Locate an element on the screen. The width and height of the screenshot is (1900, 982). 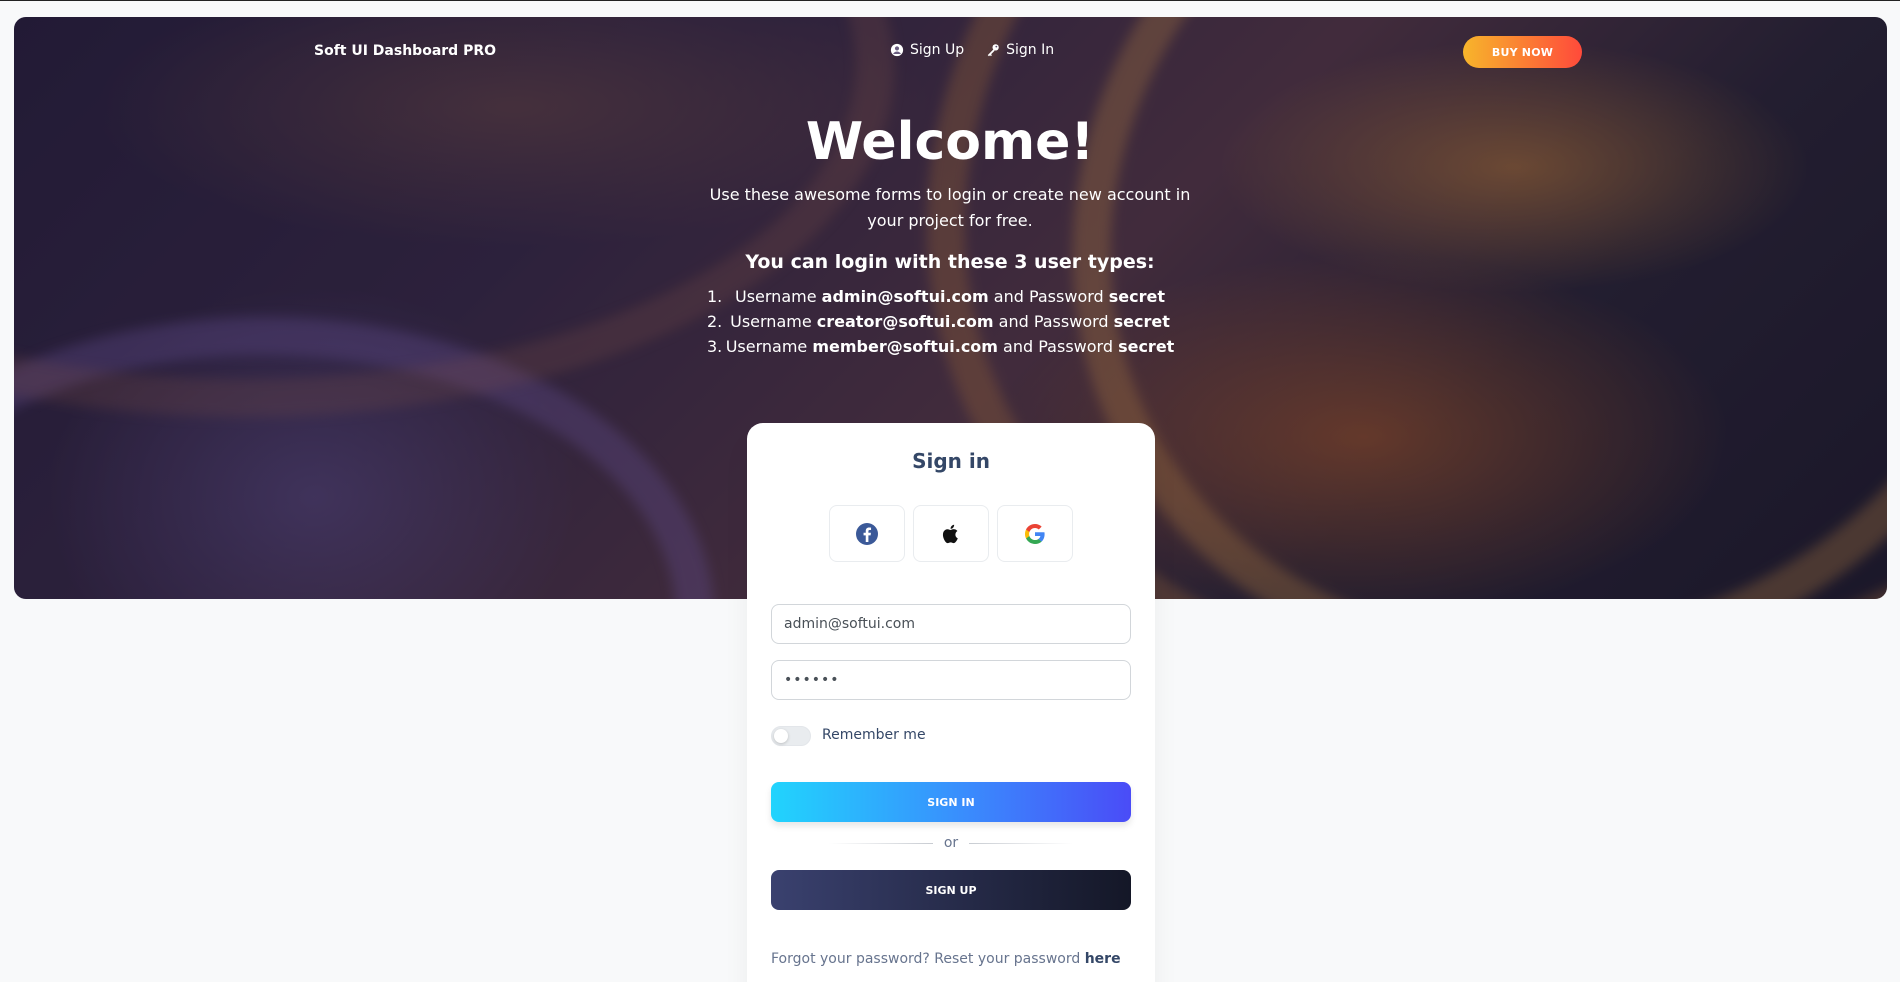
facebook-icon is located at coordinates (867, 533).